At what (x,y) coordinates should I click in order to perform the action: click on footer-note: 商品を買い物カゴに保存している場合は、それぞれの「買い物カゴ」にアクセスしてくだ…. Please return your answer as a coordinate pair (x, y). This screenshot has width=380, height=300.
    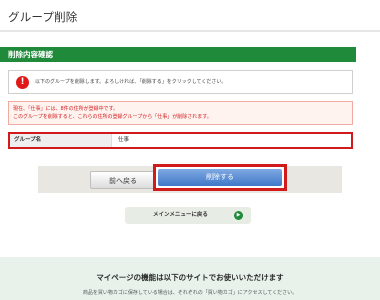
    Looking at the image, I should click on (190, 293).